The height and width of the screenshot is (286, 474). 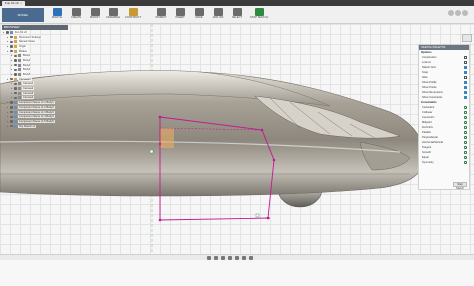 I want to click on workspace-switcher: MODEL, so click(x=23, y=15).